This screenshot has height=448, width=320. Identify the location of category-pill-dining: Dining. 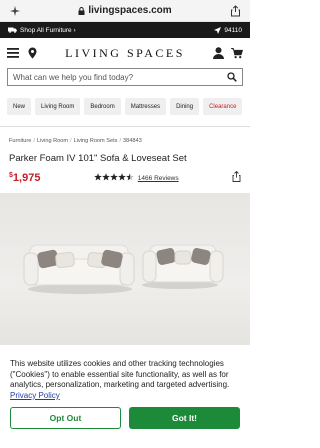
(185, 106).